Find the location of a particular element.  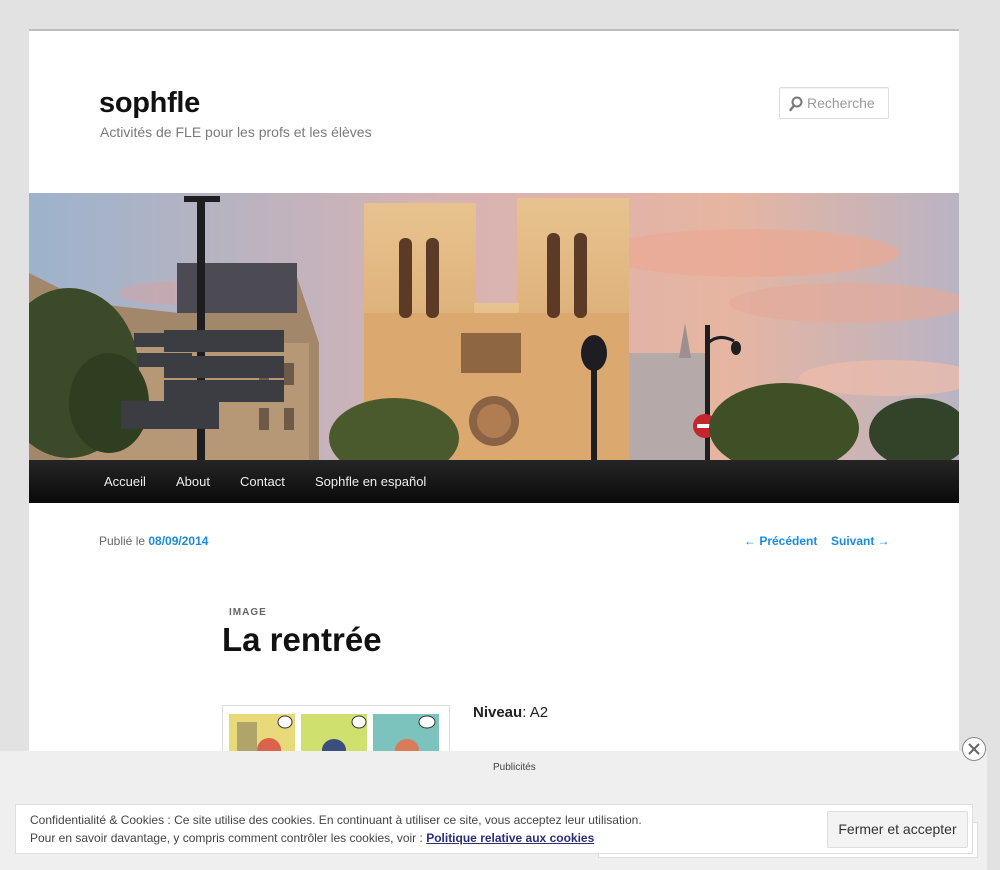

search-placeholder: Recherche is located at coordinates (841, 103).